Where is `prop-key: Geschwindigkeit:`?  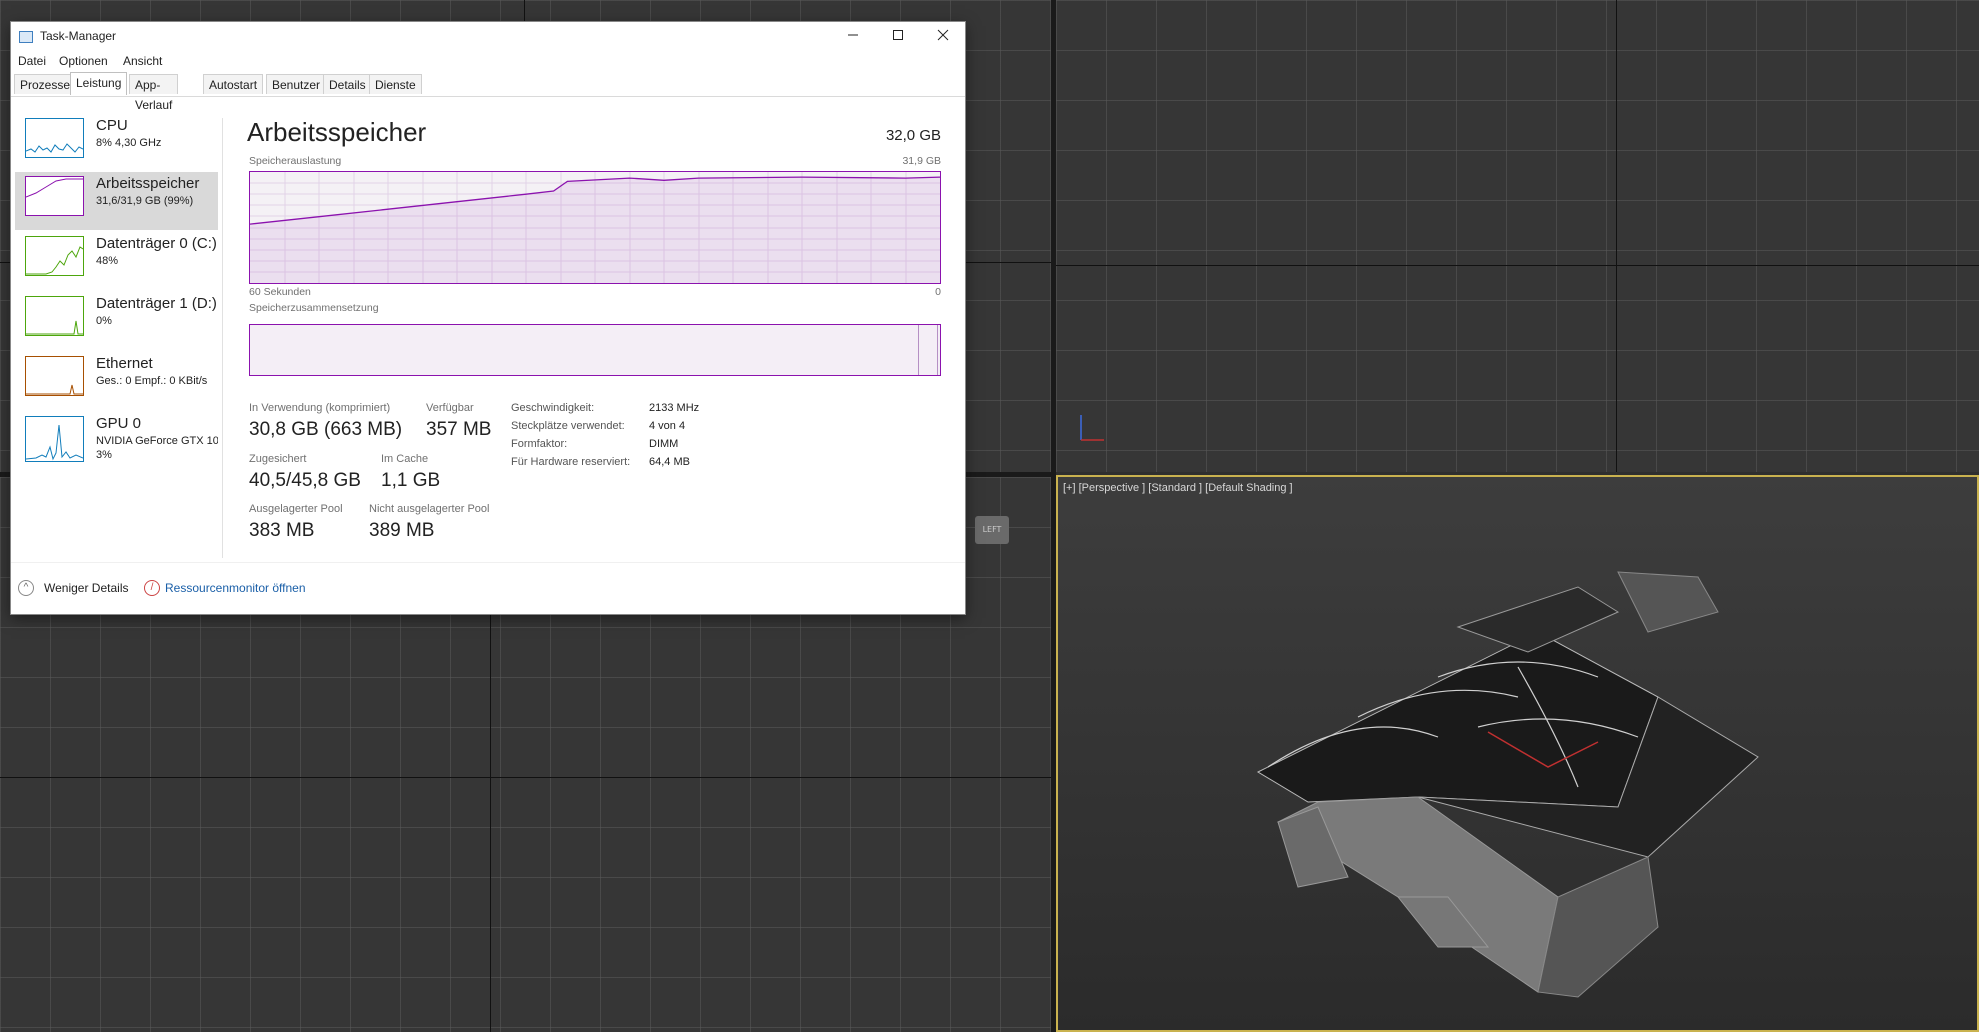 prop-key: Geschwindigkeit: is located at coordinates (553, 408).